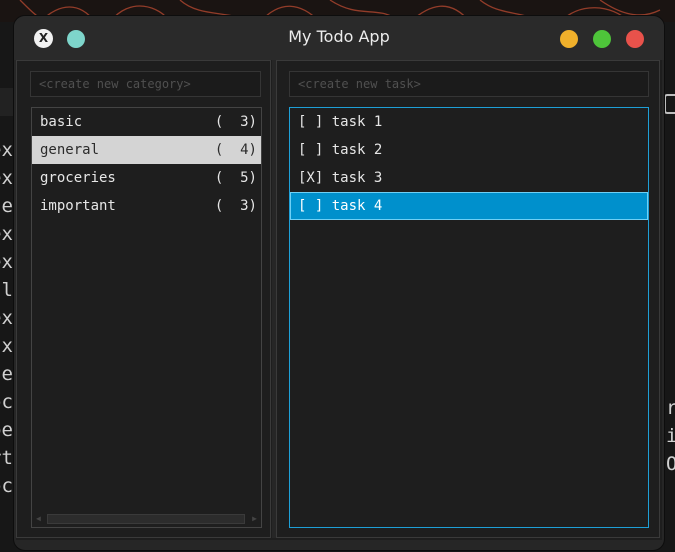  Describe the element at coordinates (7, 102) in the screenshot. I see `background-terminal-bar` at that location.